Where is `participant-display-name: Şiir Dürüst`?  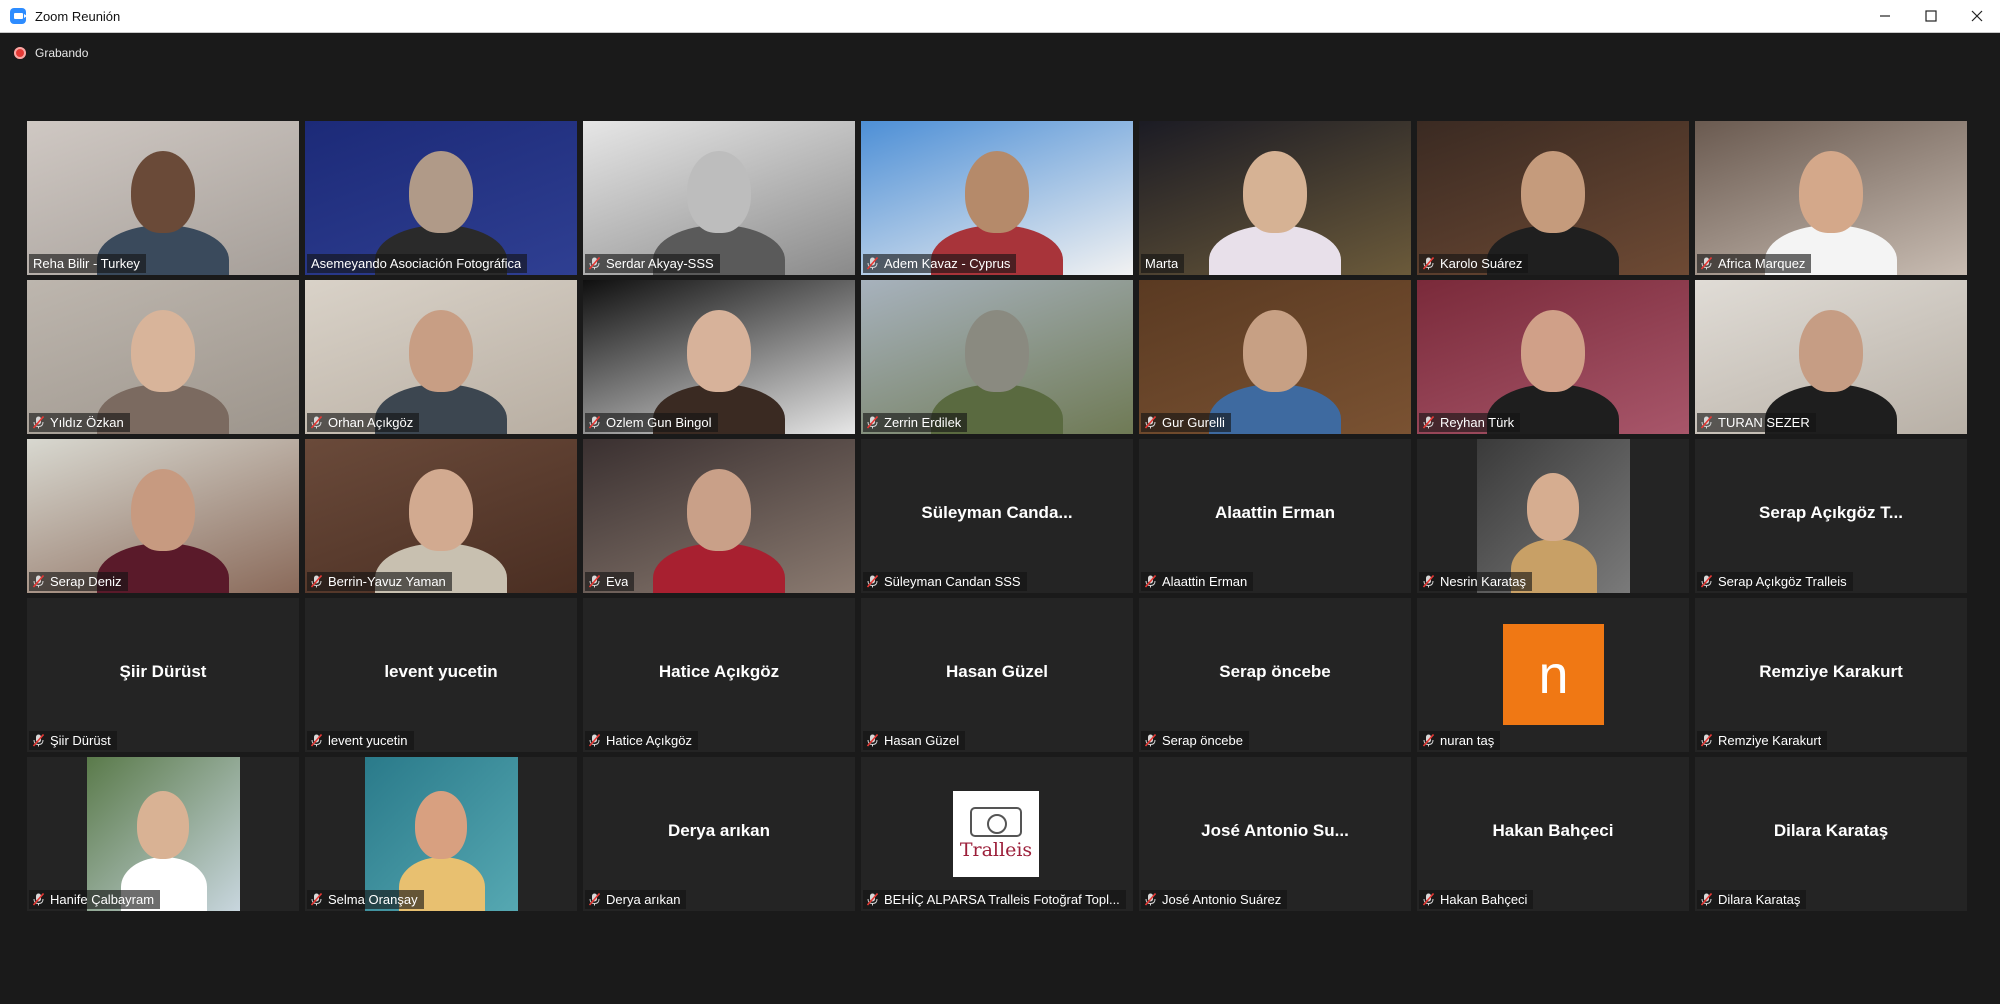
participant-display-name: Şiir Dürüst is located at coordinates (163, 671).